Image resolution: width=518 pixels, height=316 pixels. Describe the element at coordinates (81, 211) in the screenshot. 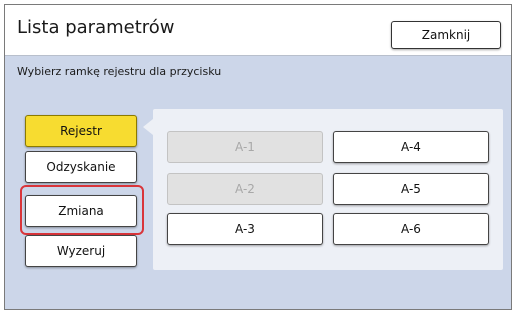

I see `change-button: Zmiana` at that location.